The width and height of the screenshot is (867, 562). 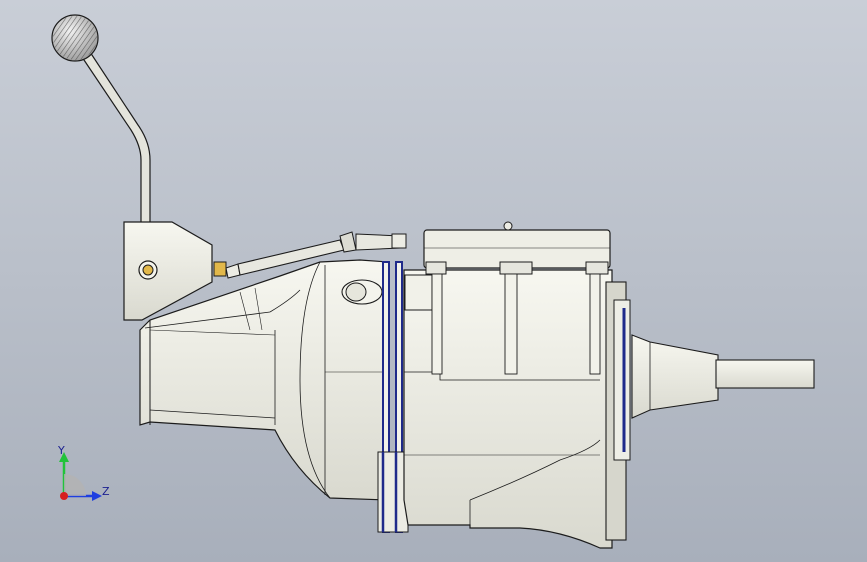 I want to click on triad-y-label: Y, so click(x=61, y=450).